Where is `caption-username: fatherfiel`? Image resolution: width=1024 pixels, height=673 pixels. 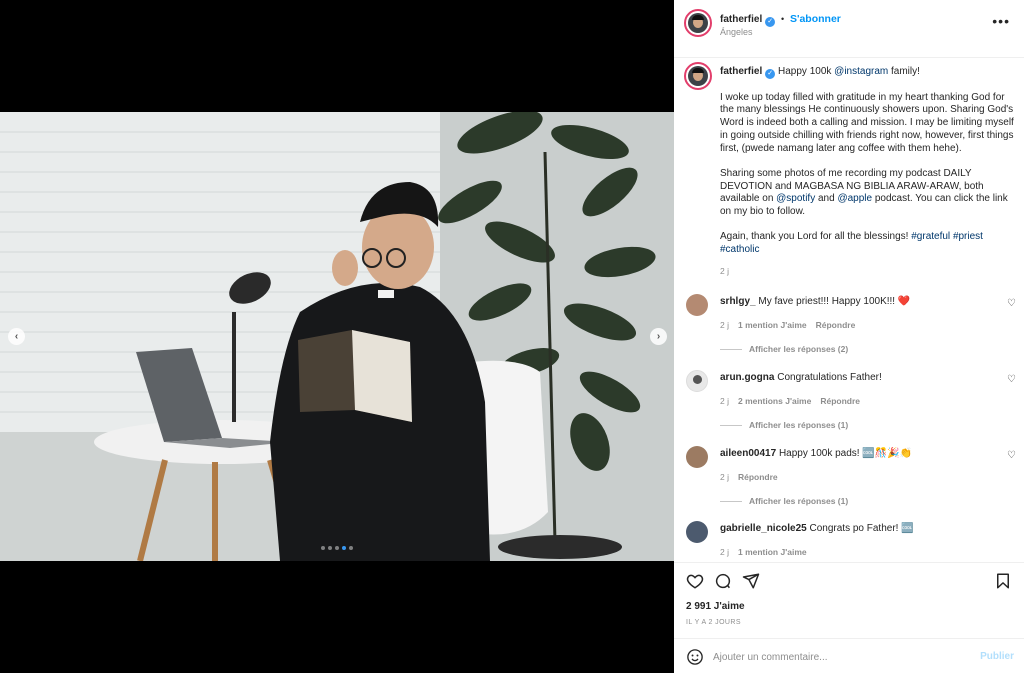 caption-username: fatherfiel is located at coordinates (741, 71).